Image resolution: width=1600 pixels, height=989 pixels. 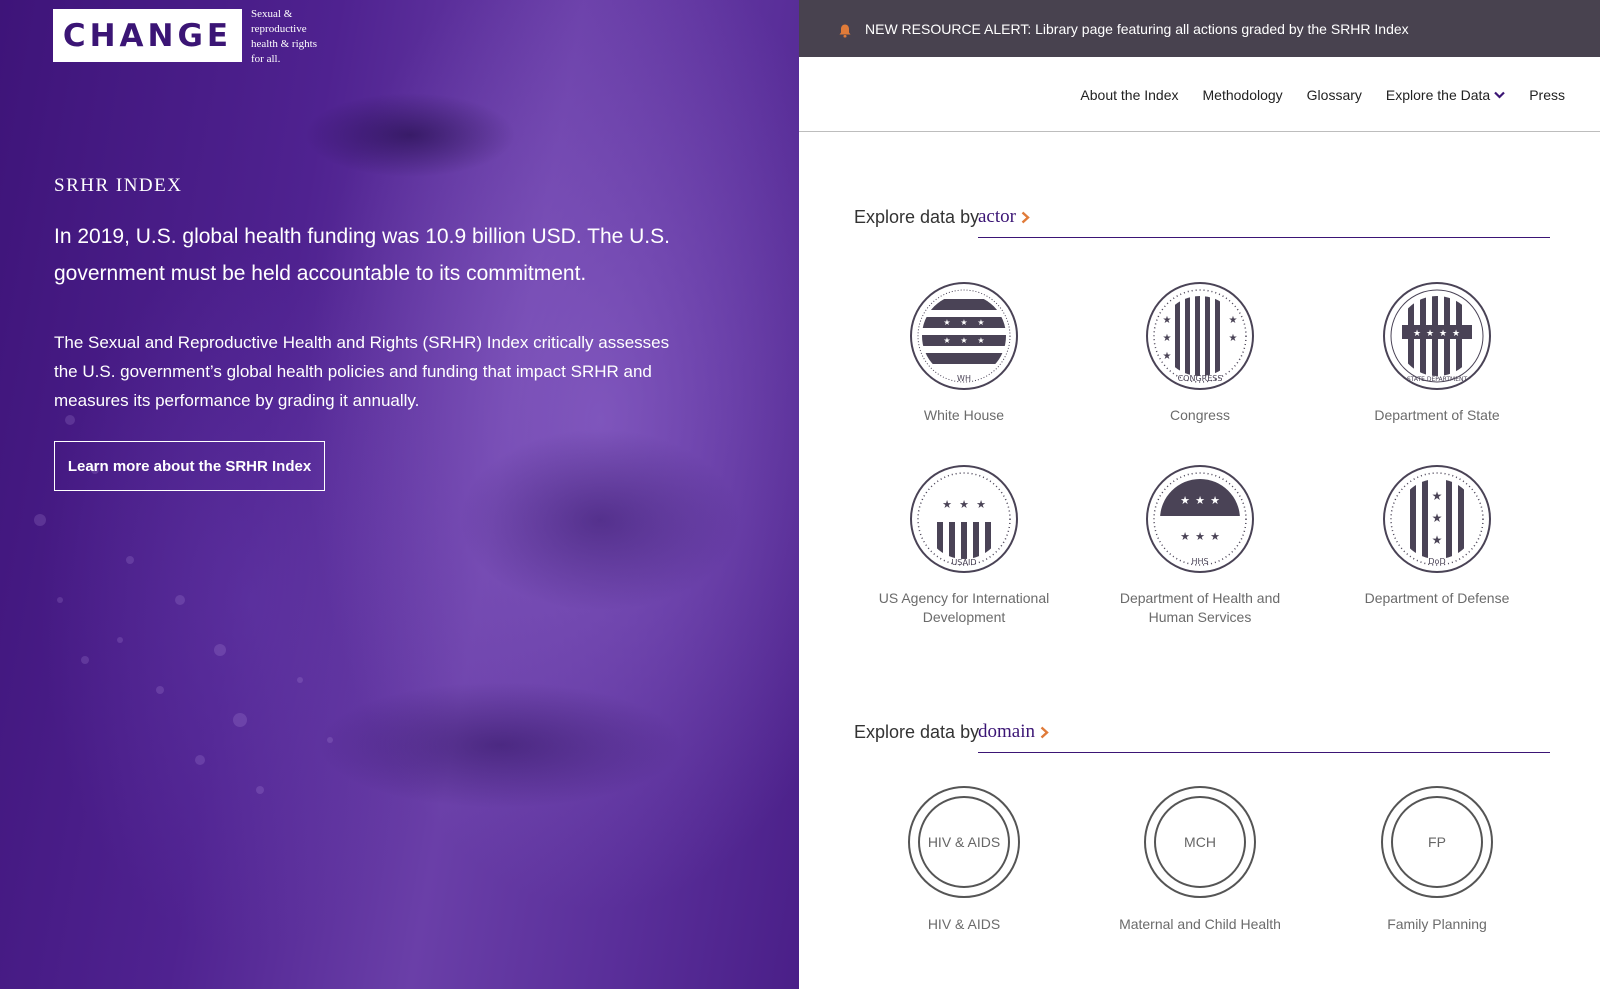 What do you see at coordinates (1436, 561) in the screenshot?
I see `seal-text: DoD` at bounding box center [1436, 561].